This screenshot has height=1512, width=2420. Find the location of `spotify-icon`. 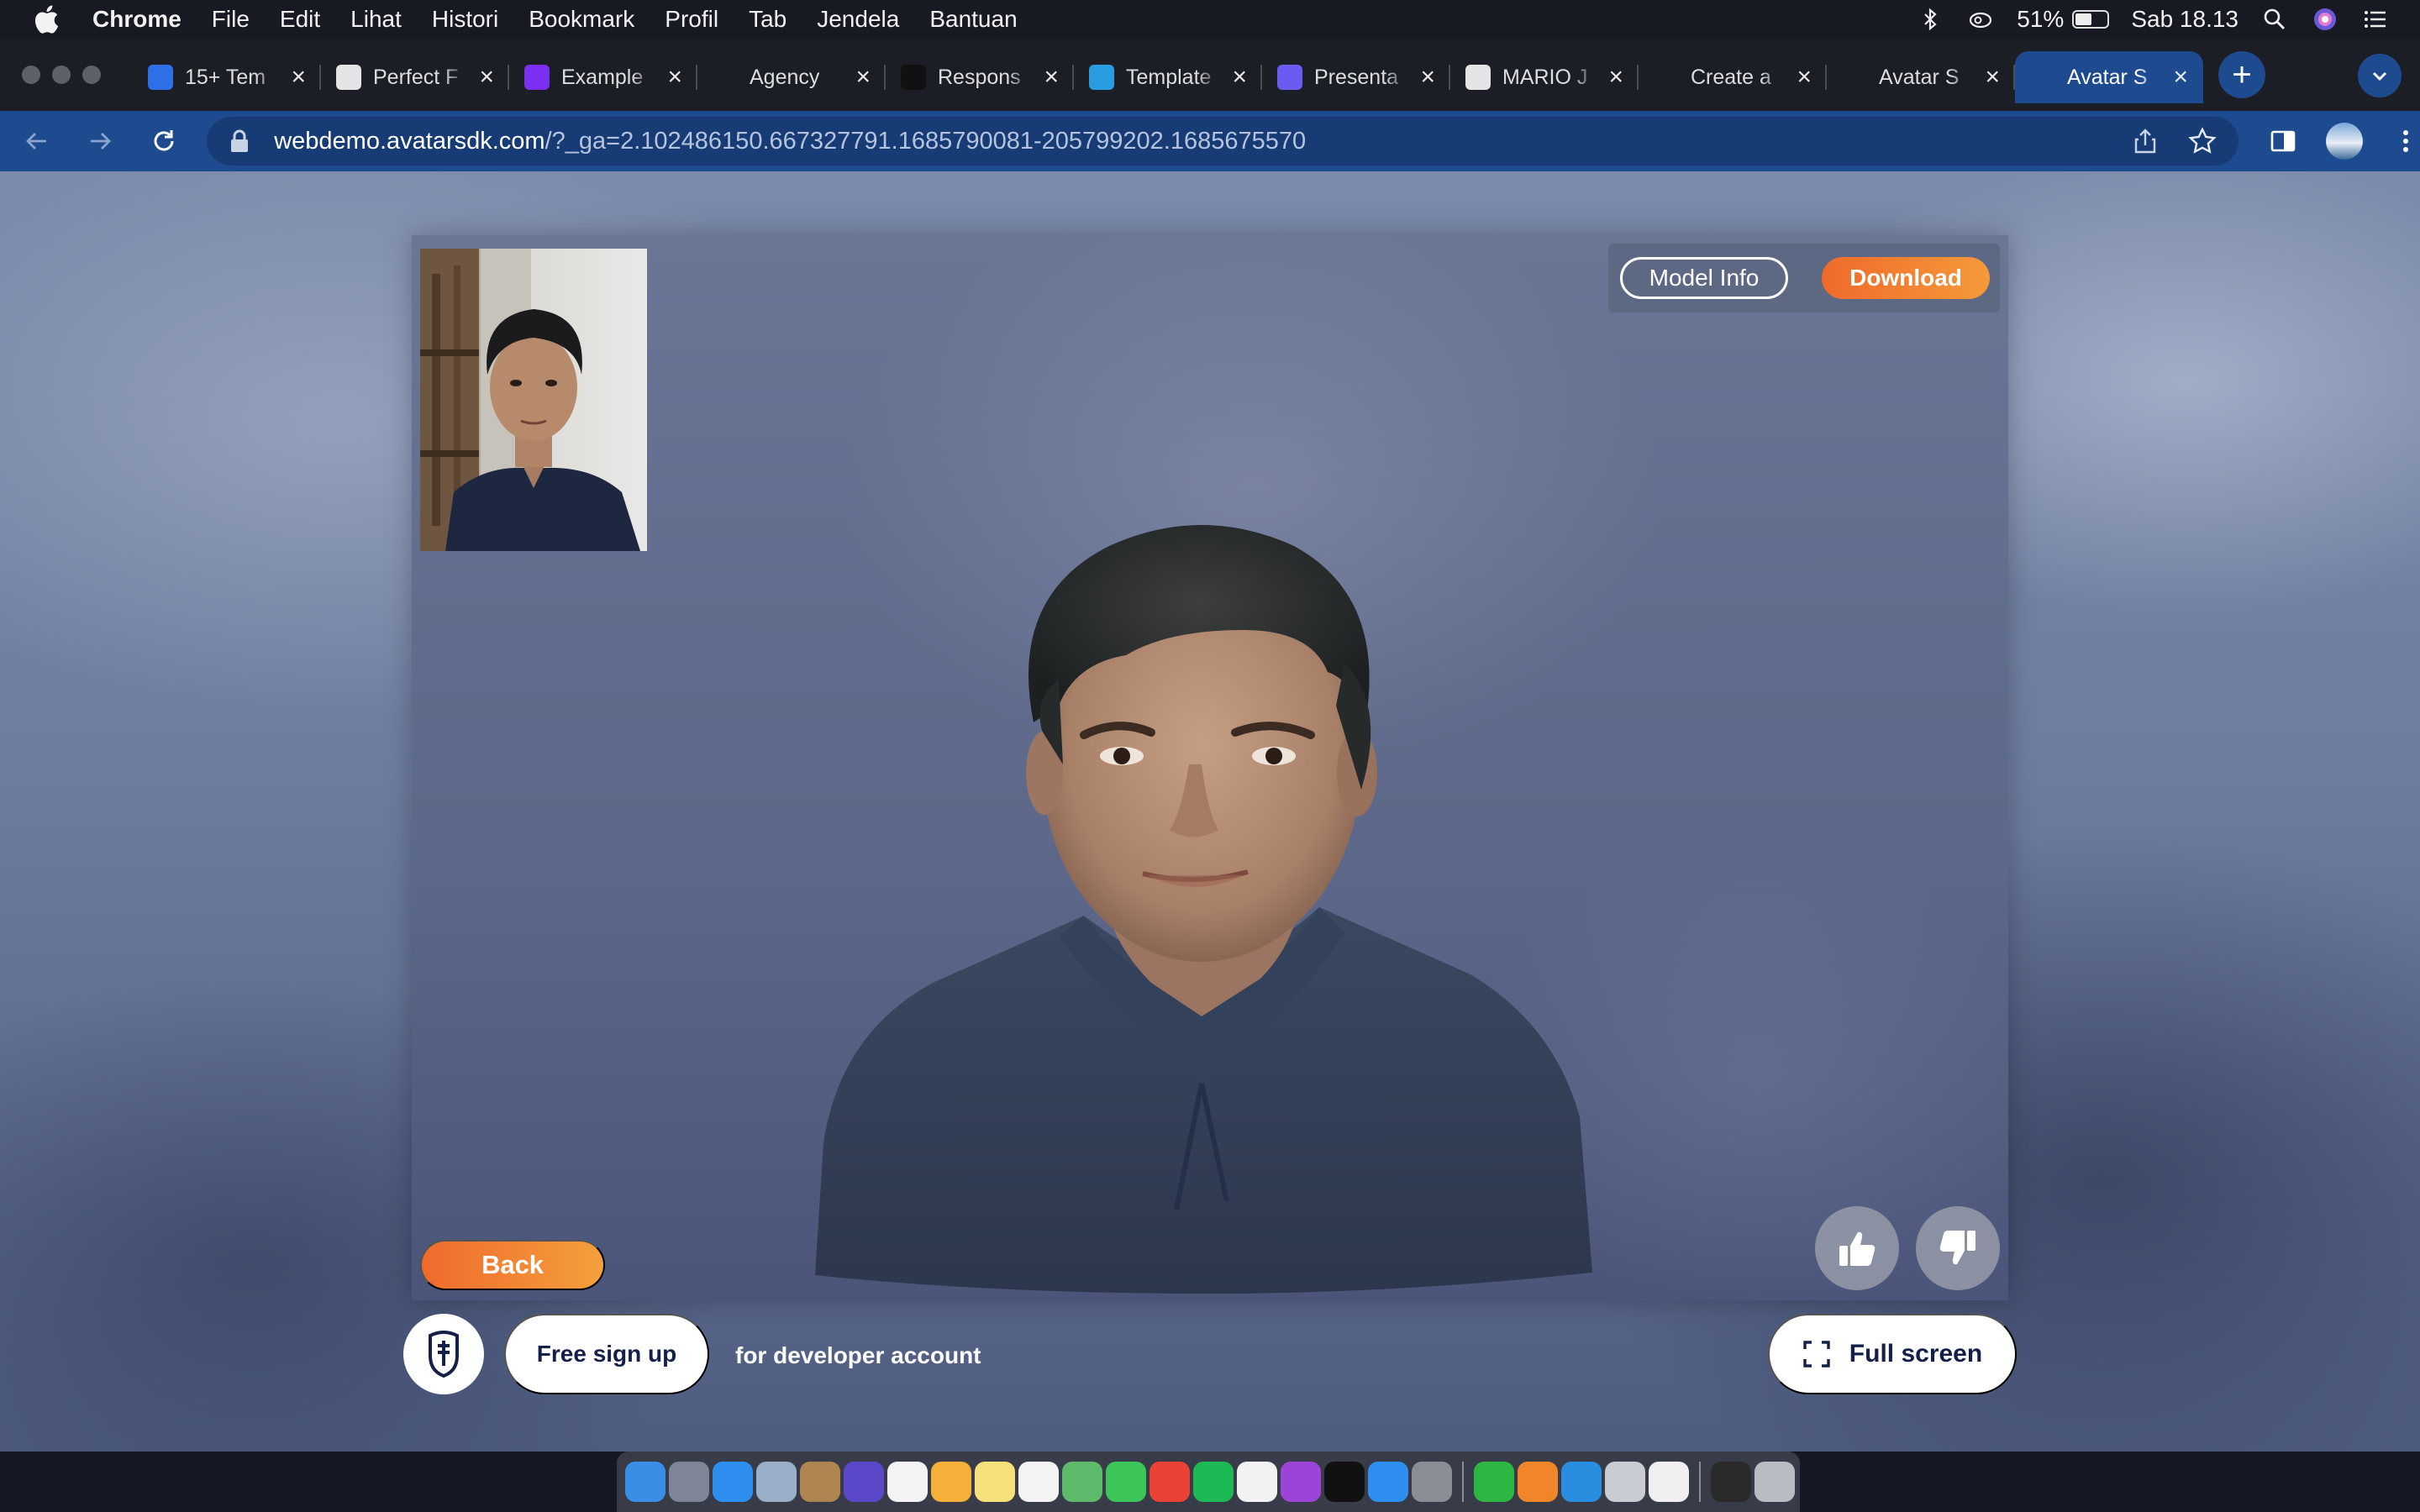

spotify-icon is located at coordinates (1213, 1482).